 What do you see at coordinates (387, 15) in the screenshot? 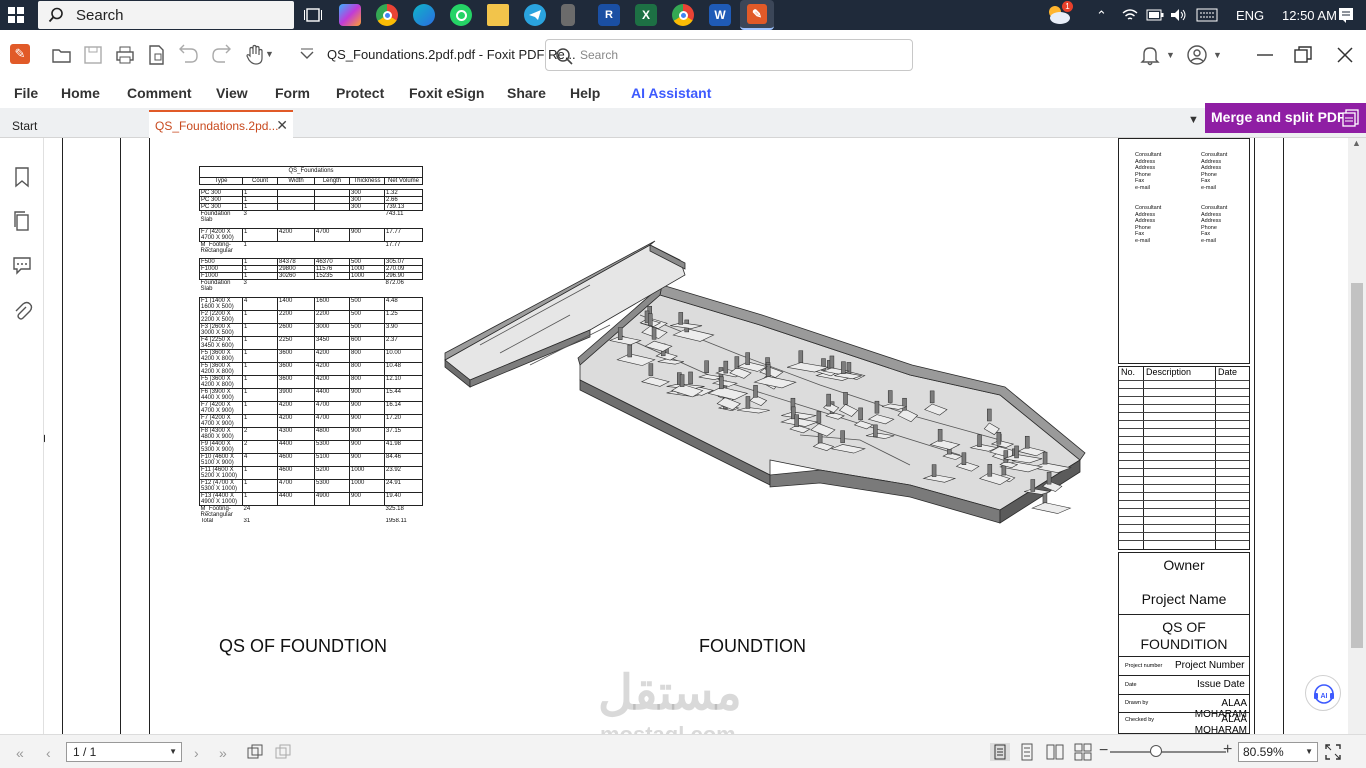
I see `chrome-icon` at bounding box center [387, 15].